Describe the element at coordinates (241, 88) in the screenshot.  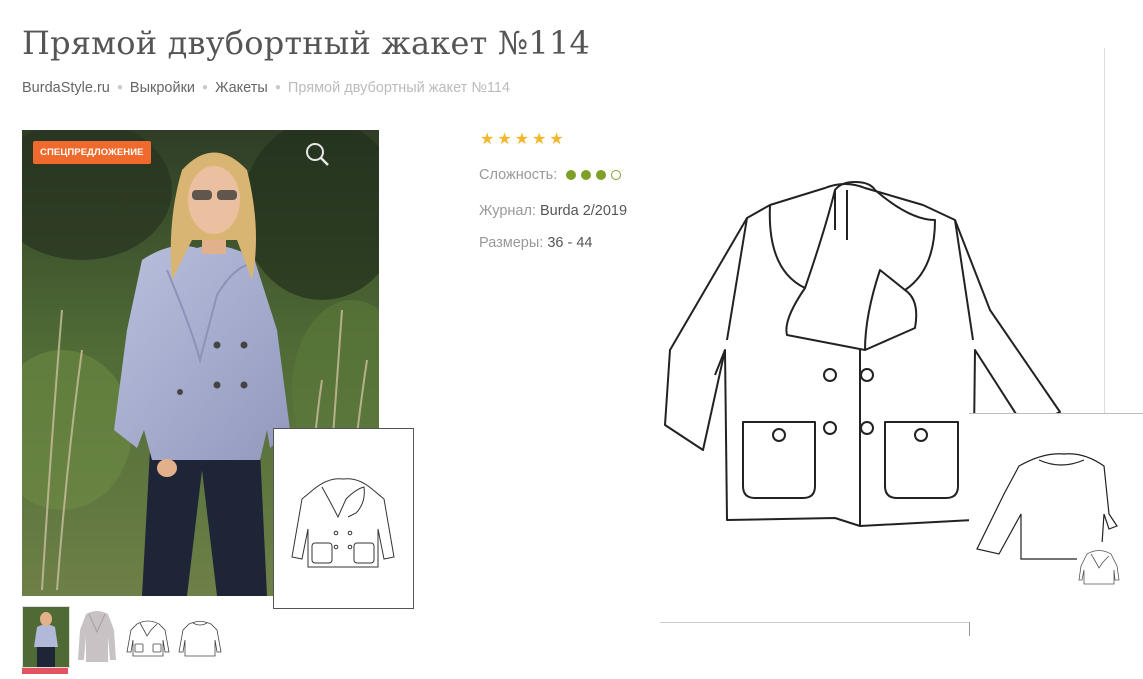
I see `breadcrumb-jackets: Жакеты` at that location.